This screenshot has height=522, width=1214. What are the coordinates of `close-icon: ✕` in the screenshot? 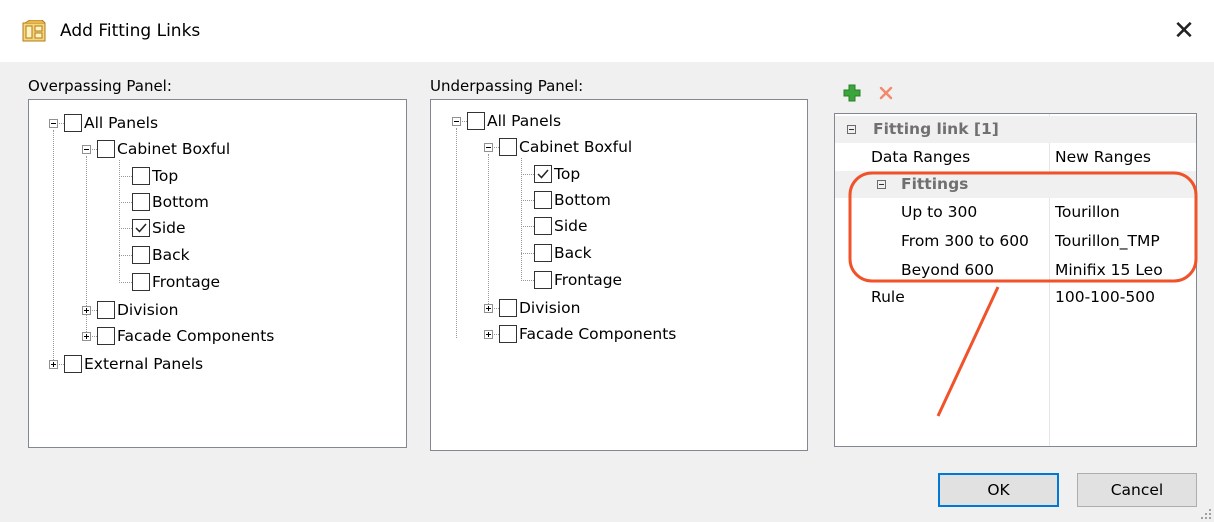 It's located at (1184, 31).